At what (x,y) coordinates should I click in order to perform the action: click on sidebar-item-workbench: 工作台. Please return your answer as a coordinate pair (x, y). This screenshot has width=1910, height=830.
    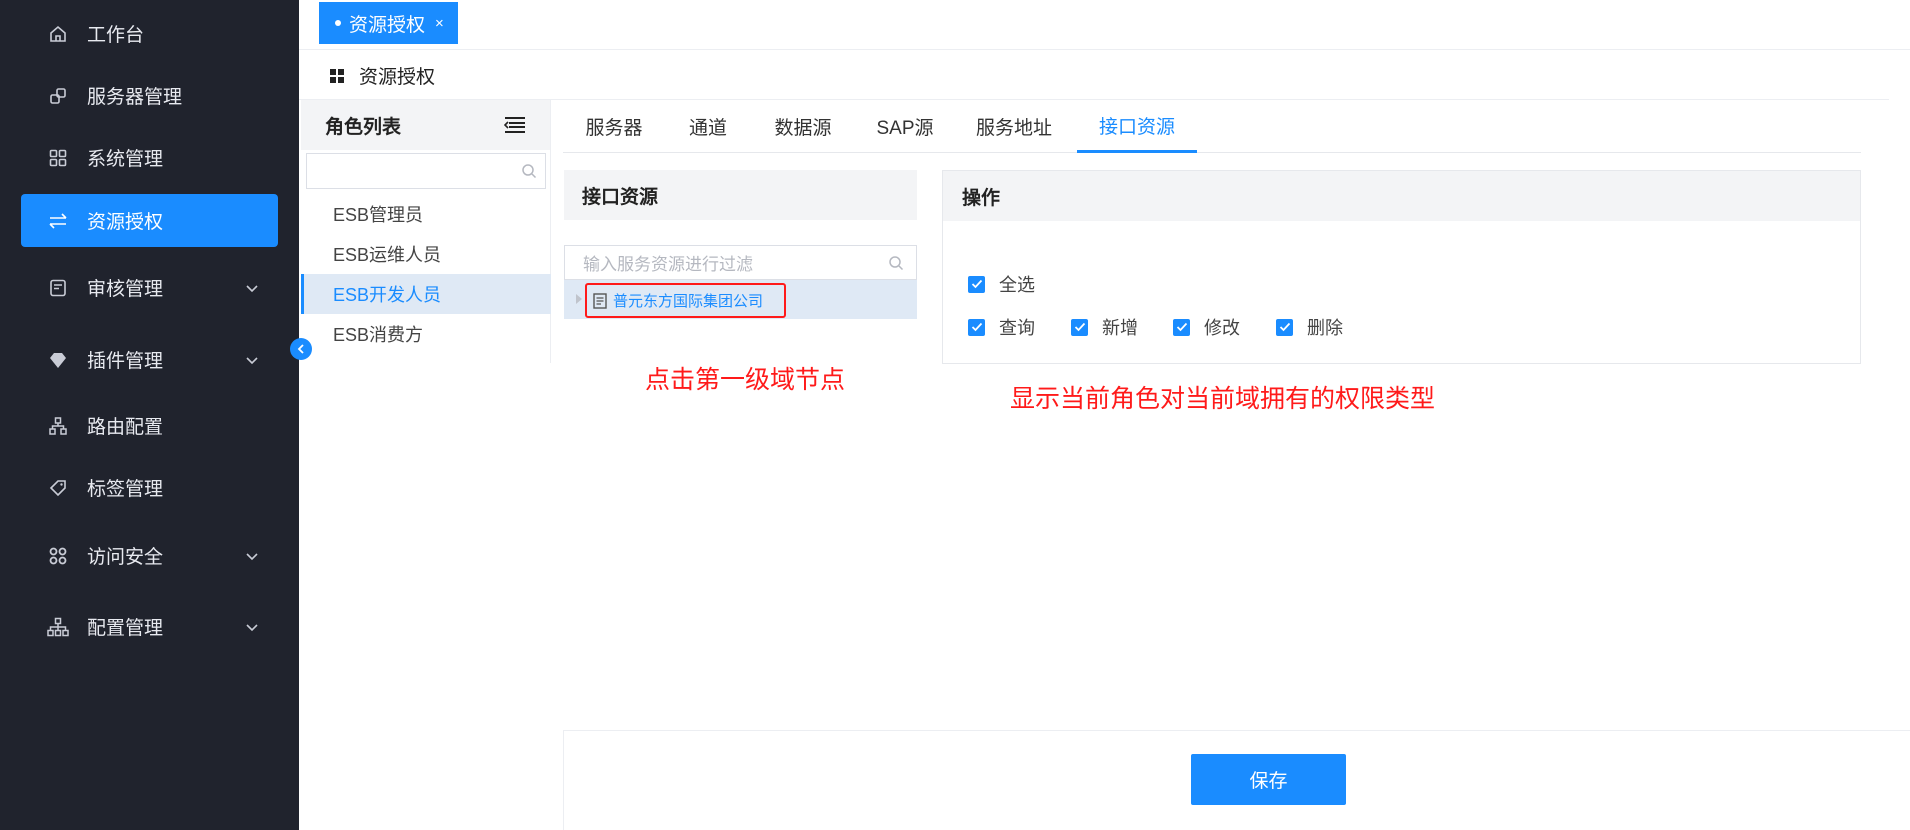
    Looking at the image, I should click on (149, 33).